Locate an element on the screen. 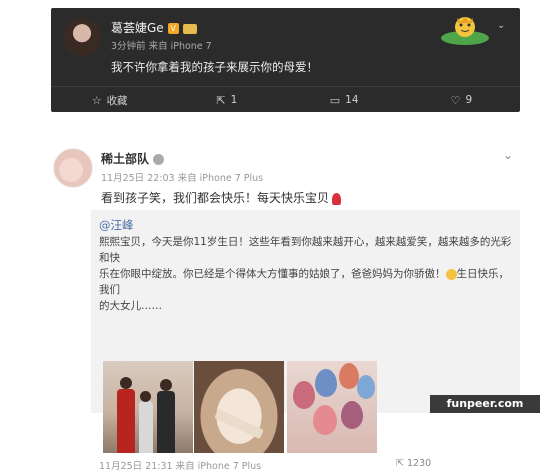 The image size is (550, 472). favorite-label: 收藏 is located at coordinates (117, 100).